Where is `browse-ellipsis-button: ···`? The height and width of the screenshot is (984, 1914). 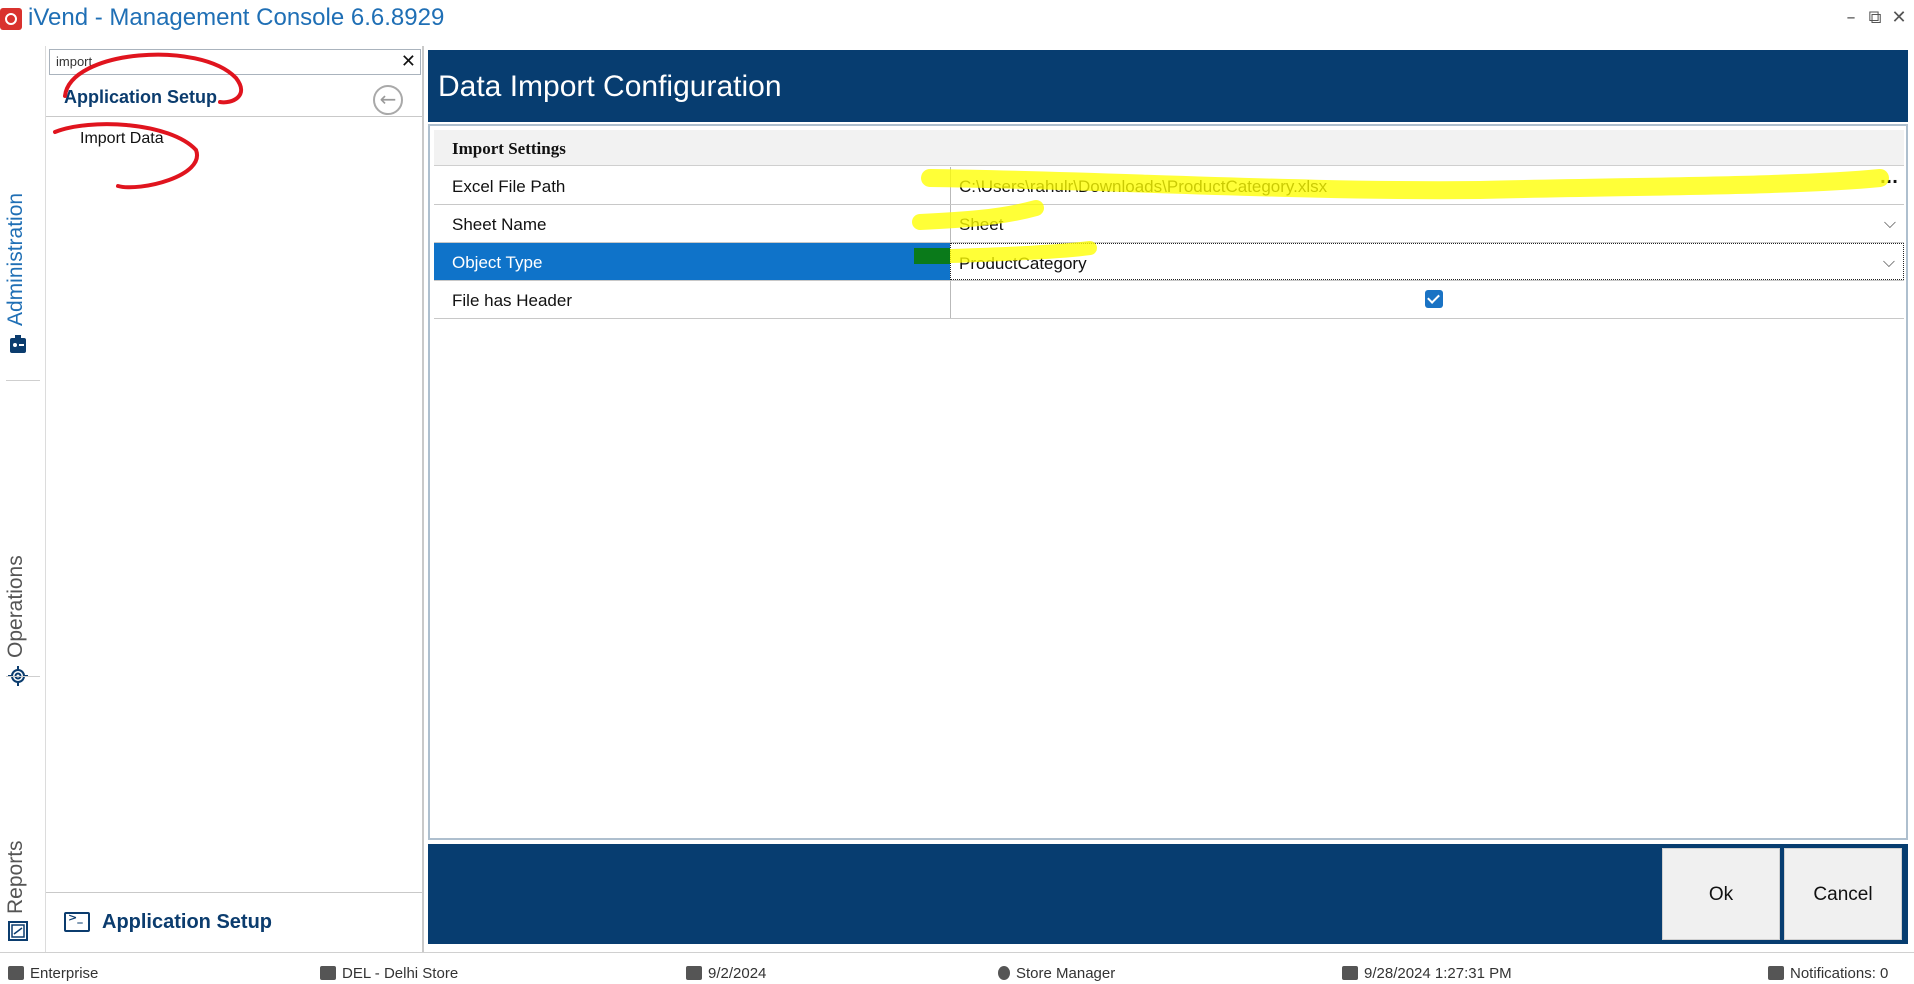
browse-ellipsis-button: ··· is located at coordinates (1889, 185).